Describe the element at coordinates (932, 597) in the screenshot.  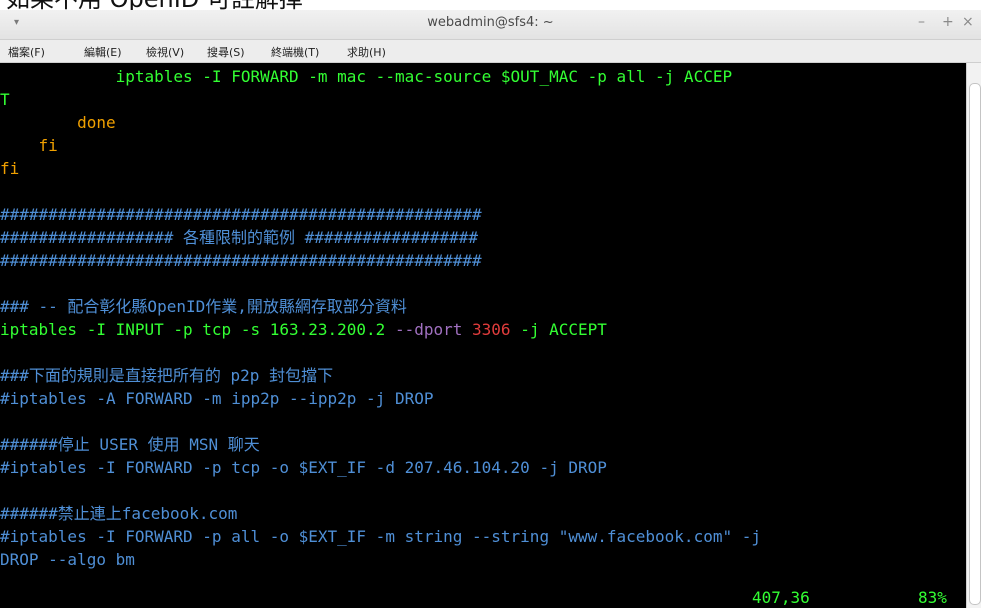
I see `scroll-percent: 83%` at that location.